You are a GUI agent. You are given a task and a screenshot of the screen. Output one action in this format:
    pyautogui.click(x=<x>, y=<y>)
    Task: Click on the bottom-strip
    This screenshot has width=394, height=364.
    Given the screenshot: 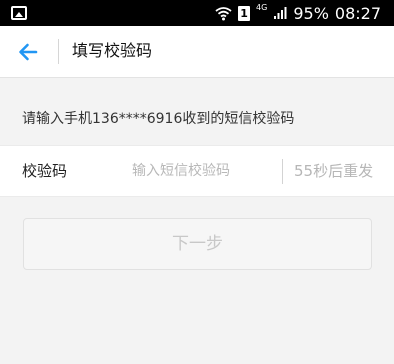 What is the action you would take?
    pyautogui.click(x=197, y=353)
    